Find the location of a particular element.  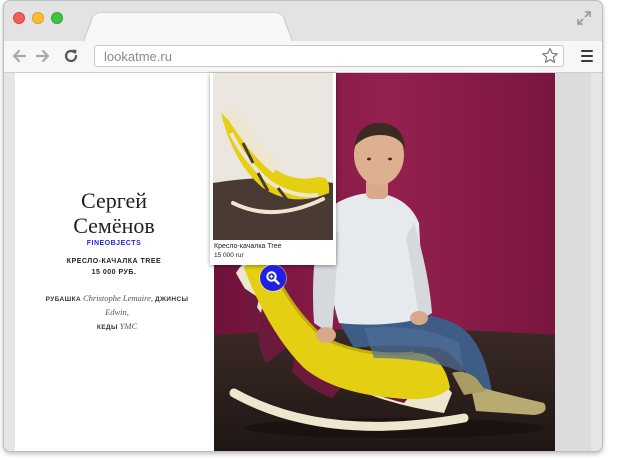

address-bar: lookatme.ru is located at coordinates (329, 56).